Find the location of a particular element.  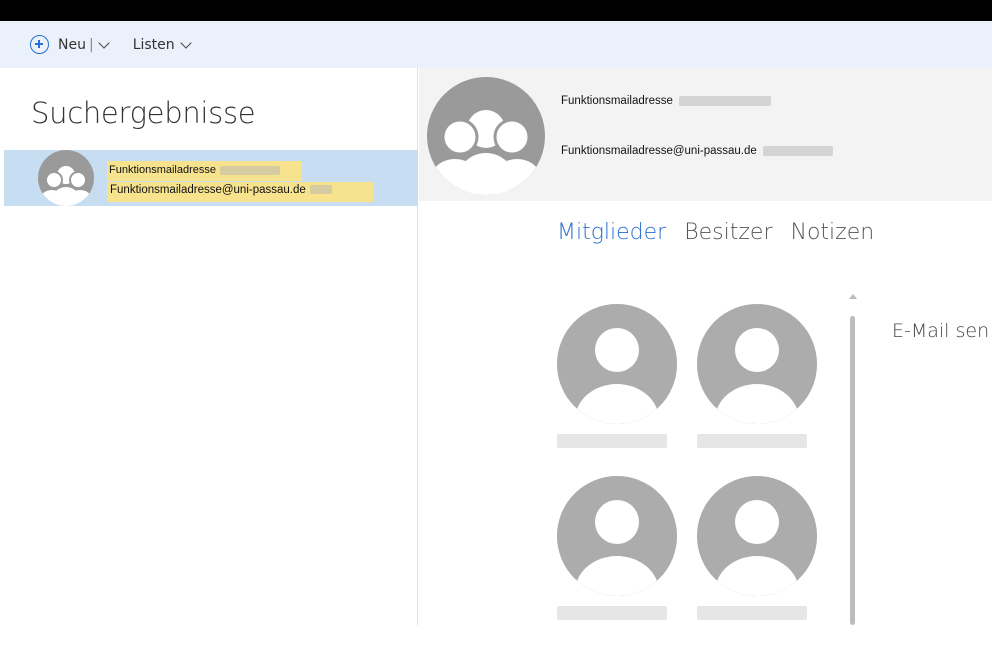

send-email-action: E-Mail sen is located at coordinates (940, 331).